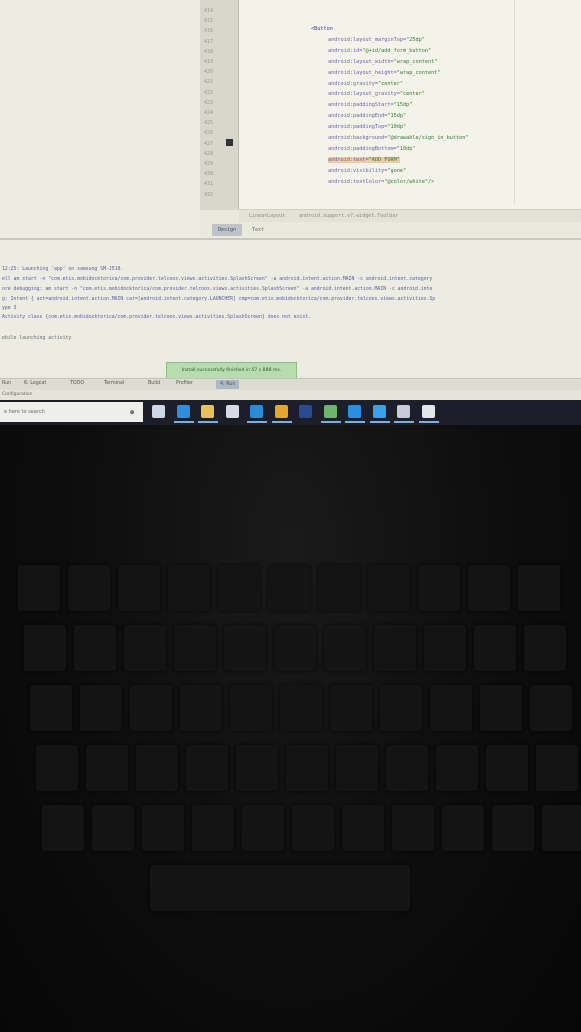  I want to click on line-number: 414, so click(209, 11).